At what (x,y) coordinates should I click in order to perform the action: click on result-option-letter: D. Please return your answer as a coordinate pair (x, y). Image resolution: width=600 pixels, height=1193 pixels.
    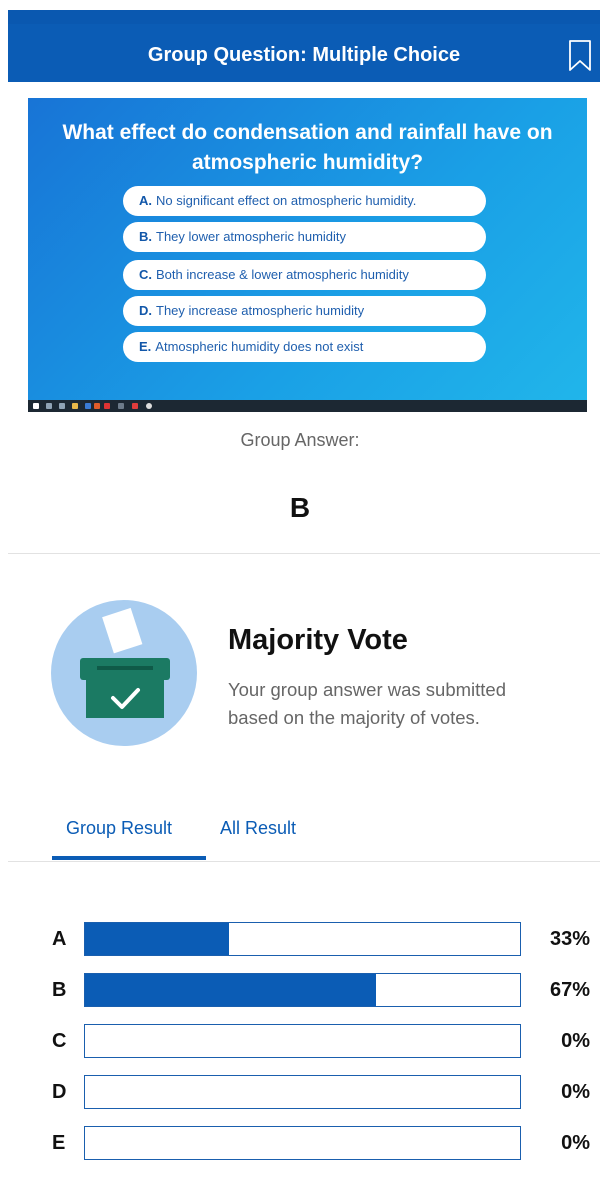
    Looking at the image, I should click on (59, 1092).